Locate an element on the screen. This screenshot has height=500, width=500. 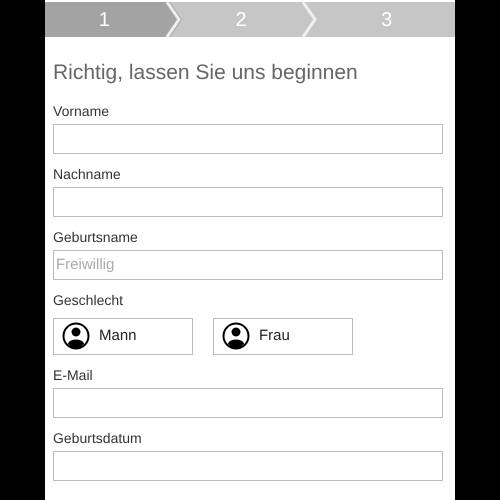
page-title: Richtig, lassen Sie uns beginnen is located at coordinates (206, 73).